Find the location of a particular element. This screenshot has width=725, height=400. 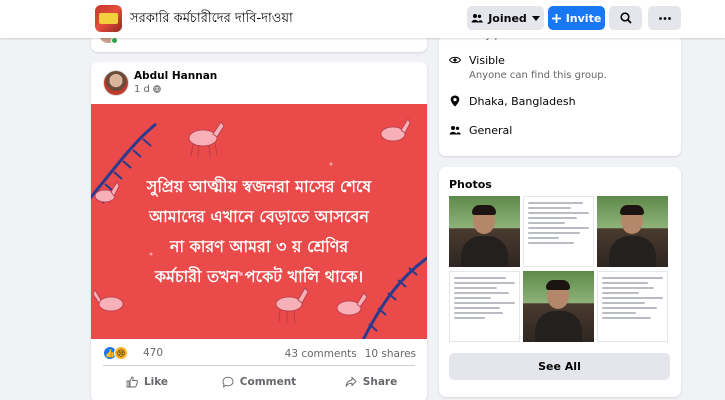

post-stats: 43 comments 10 shares is located at coordinates (350, 354).